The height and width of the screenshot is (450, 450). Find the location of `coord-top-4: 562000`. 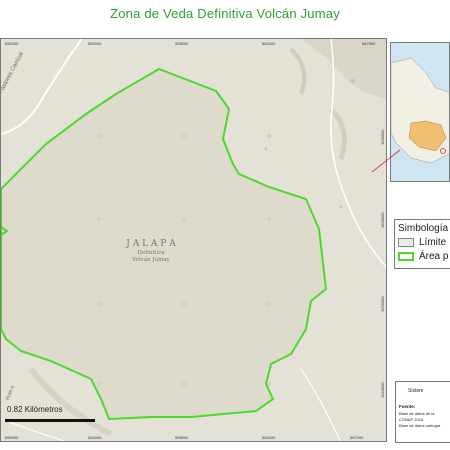

coord-top-4: 562000 is located at coordinates (269, 43).